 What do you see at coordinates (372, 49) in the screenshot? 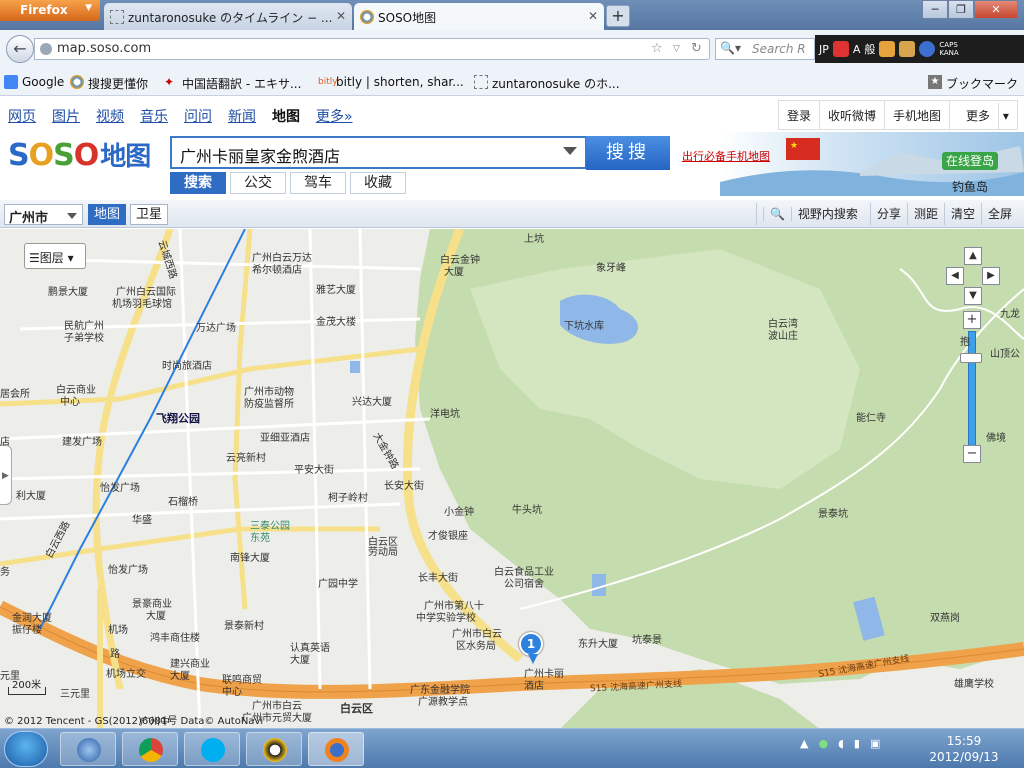
I see `url-bar: map.soso.com ☆ ▽ ↻` at bounding box center [372, 49].